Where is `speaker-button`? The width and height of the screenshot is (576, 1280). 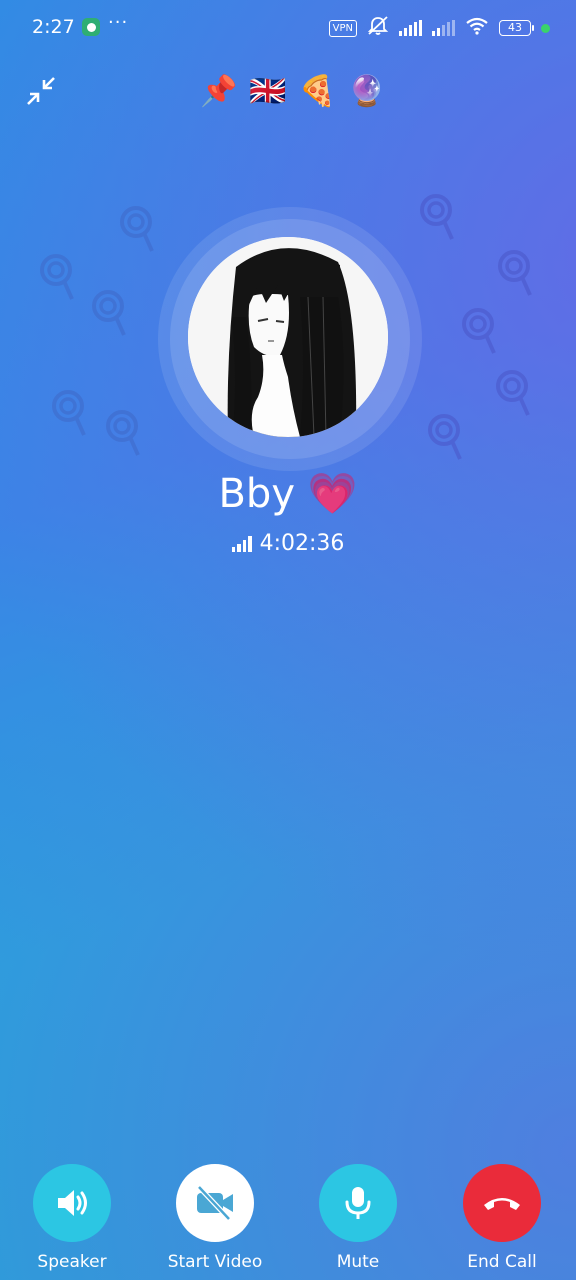 speaker-button is located at coordinates (72, 1203).